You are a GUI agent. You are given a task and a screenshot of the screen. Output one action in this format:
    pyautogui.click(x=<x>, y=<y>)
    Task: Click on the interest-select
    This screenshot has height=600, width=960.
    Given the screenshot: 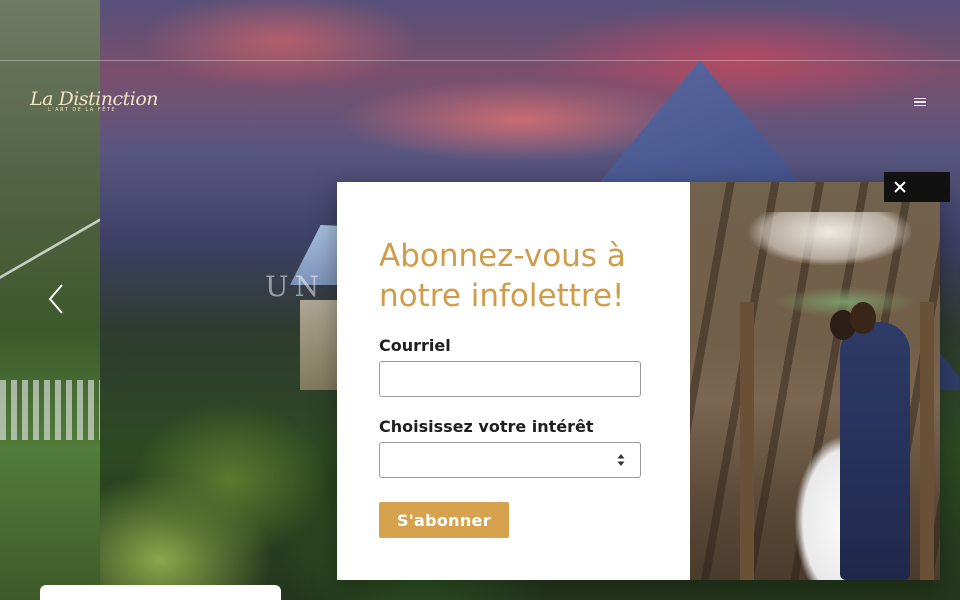 What is the action you would take?
    pyautogui.click(x=510, y=460)
    